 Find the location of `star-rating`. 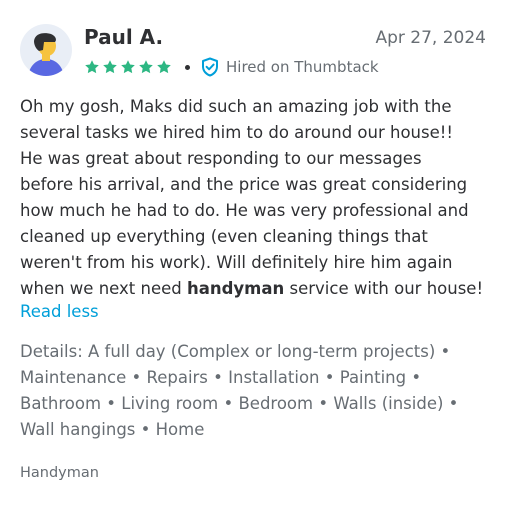

star-rating is located at coordinates (128, 67).